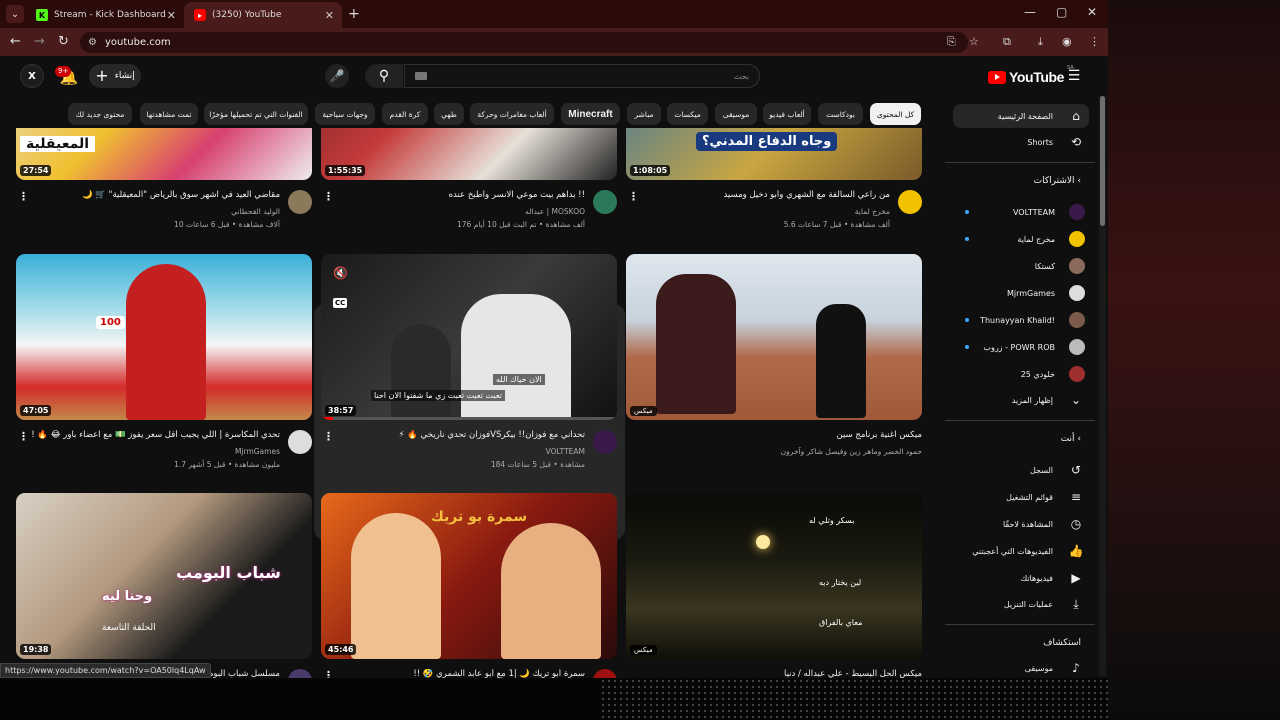 The height and width of the screenshot is (720, 1280). What do you see at coordinates (1021, 320) in the screenshot?
I see `sidebar-item-subscription: Thunayyan Khalid!` at bounding box center [1021, 320].